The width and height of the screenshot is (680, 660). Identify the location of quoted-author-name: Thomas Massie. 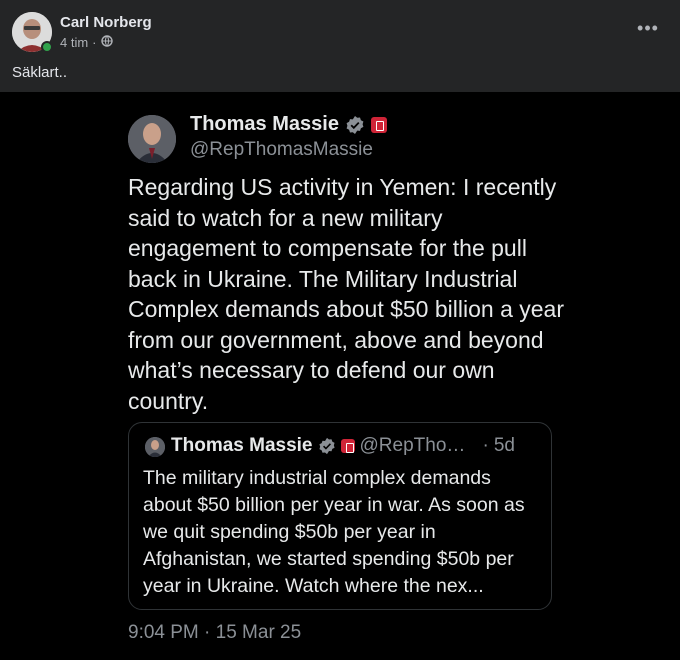
(242, 445).